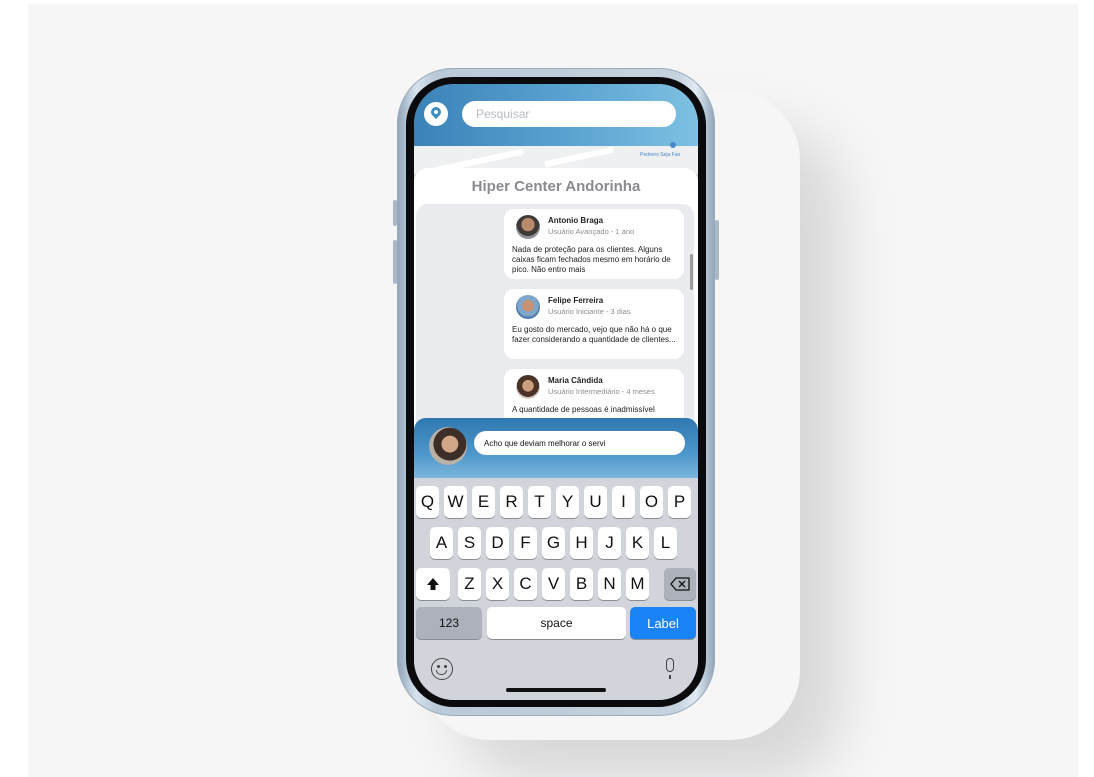 This screenshot has height=777, width=1094. I want to click on key-b: B, so click(581, 584).